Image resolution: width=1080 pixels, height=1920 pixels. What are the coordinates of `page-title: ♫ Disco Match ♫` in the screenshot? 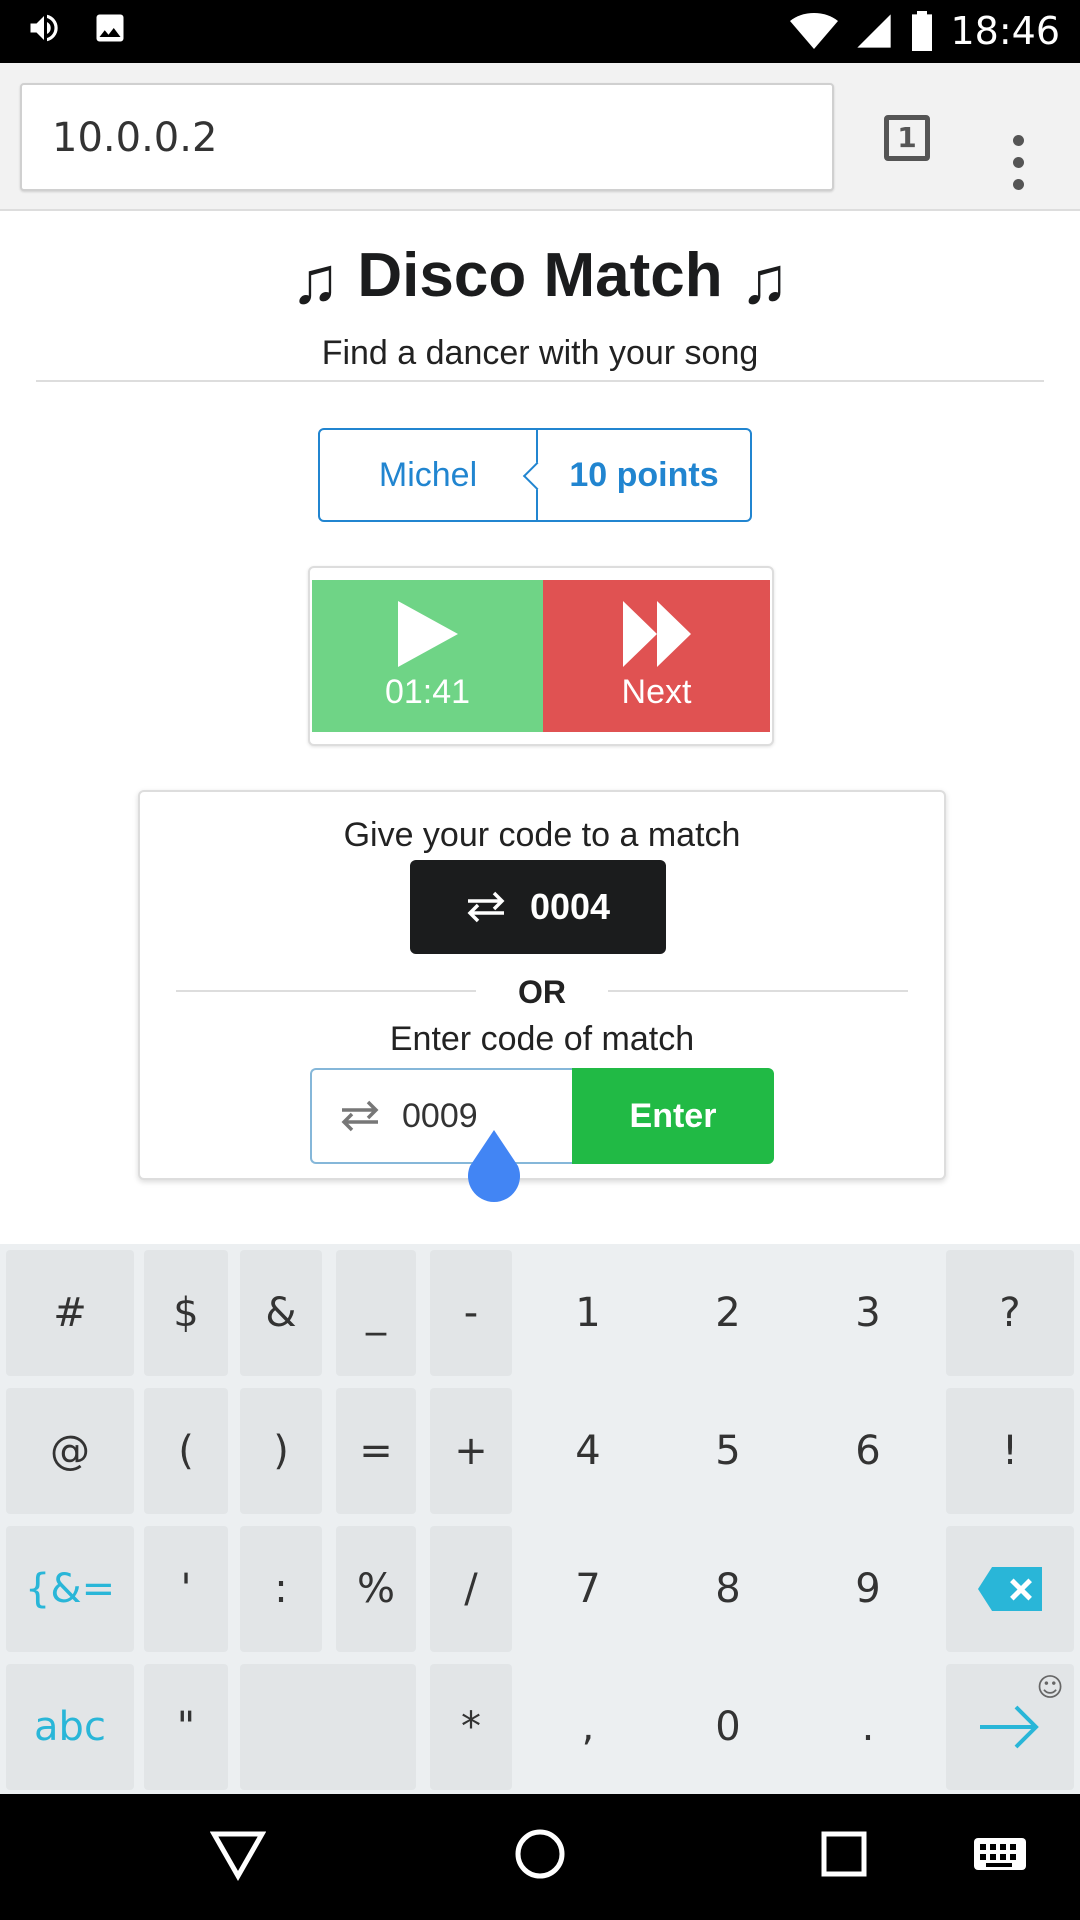 It's located at (540, 279).